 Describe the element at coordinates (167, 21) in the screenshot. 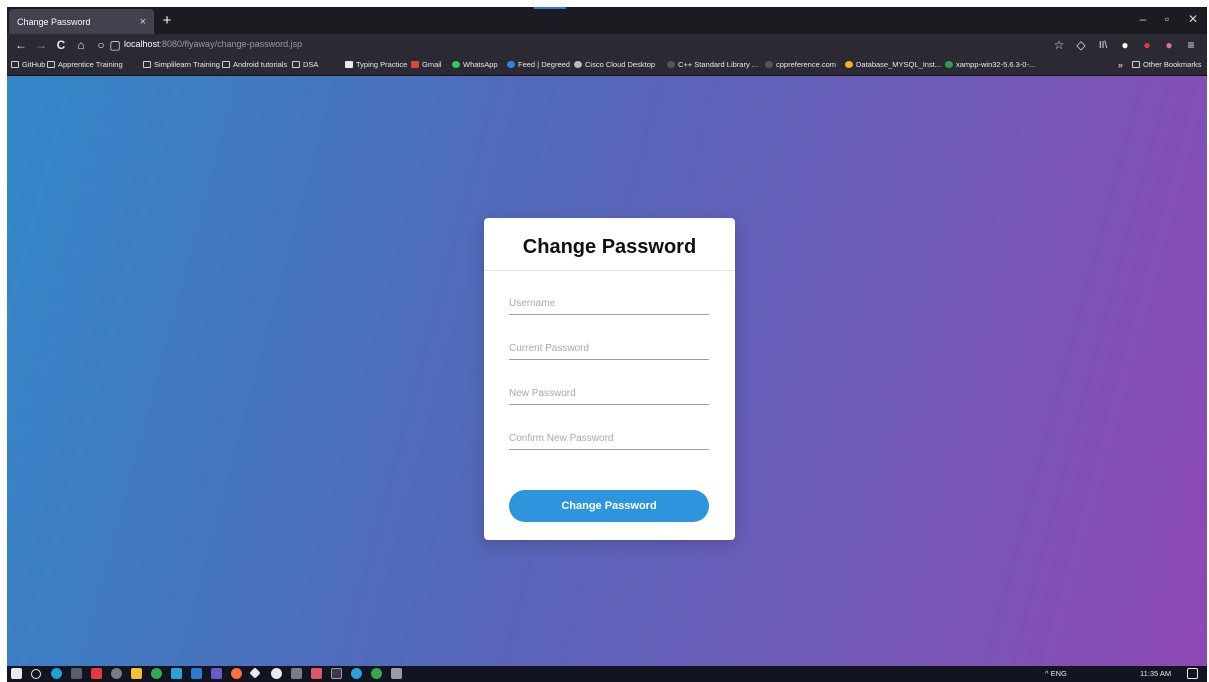

I see `new-tab-button: +` at that location.